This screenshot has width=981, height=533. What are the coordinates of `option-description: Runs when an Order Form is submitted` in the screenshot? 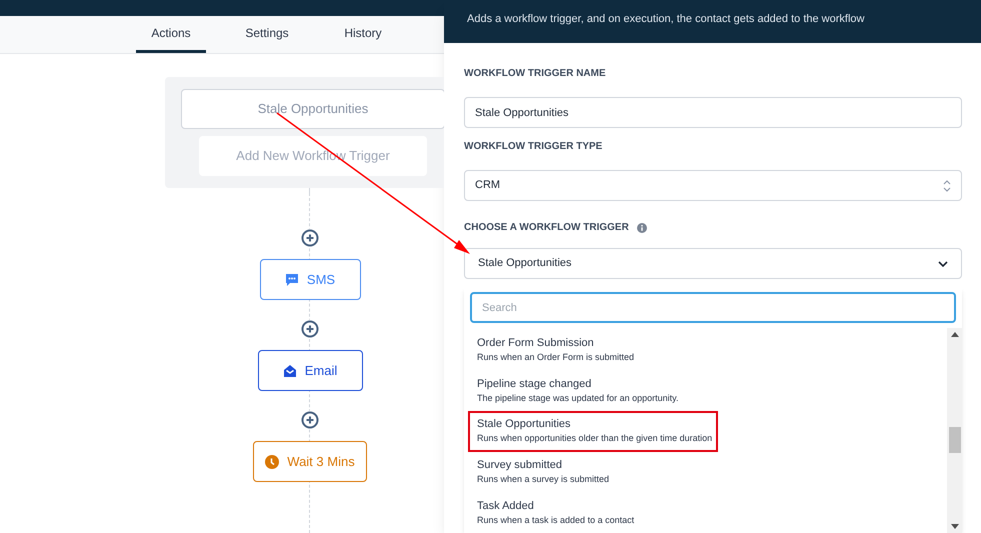 It's located at (555, 357).